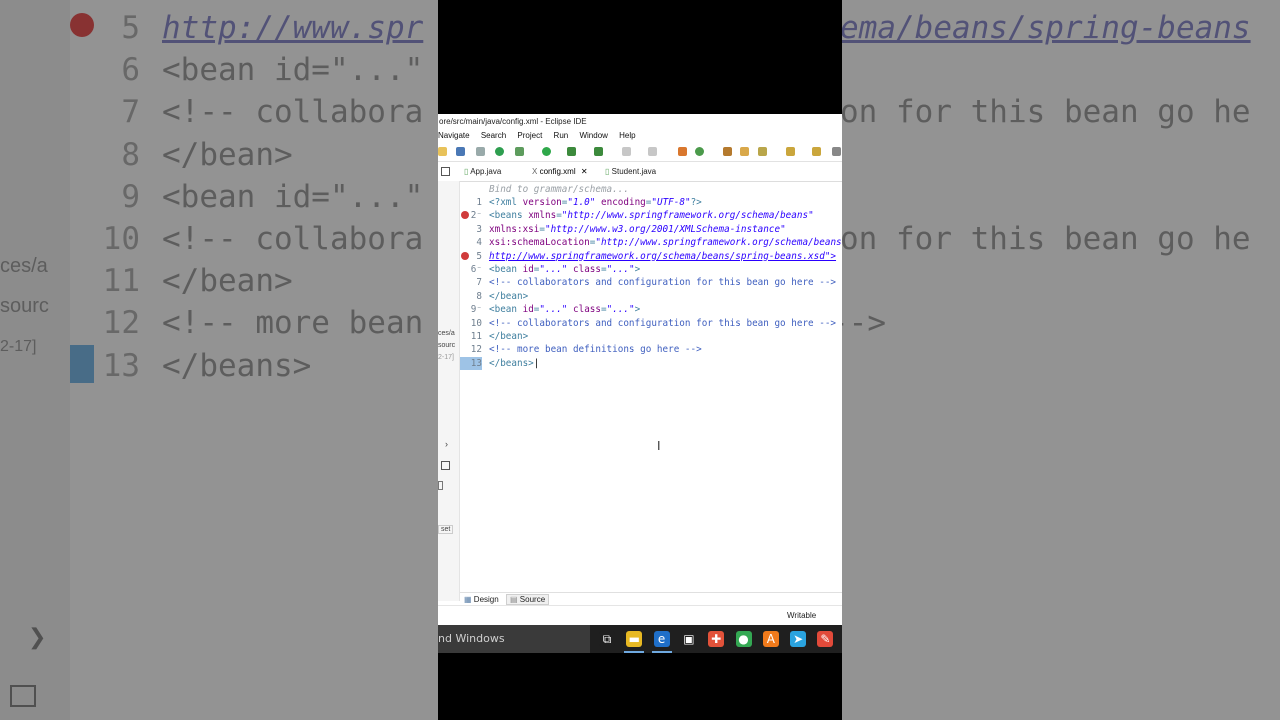 The width and height of the screenshot is (1280, 720). What do you see at coordinates (528, 599) in the screenshot?
I see `tab-source: ▤ Source` at bounding box center [528, 599].